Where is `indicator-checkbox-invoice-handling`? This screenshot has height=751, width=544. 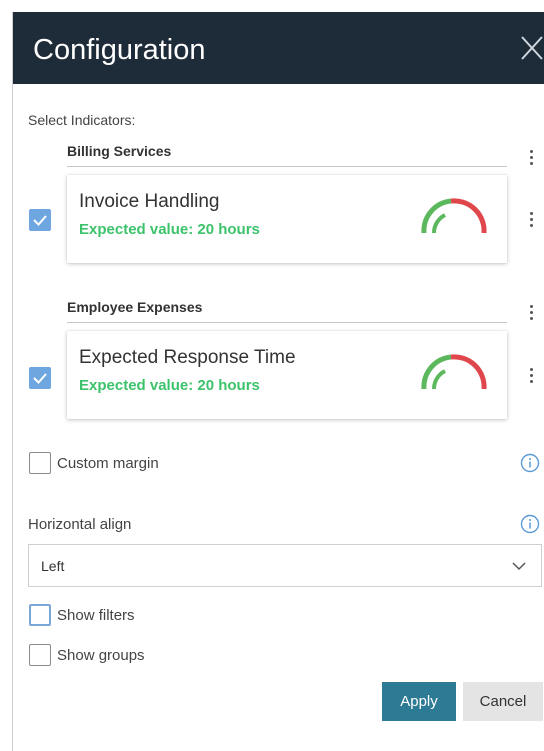 indicator-checkbox-invoice-handling is located at coordinates (40, 220).